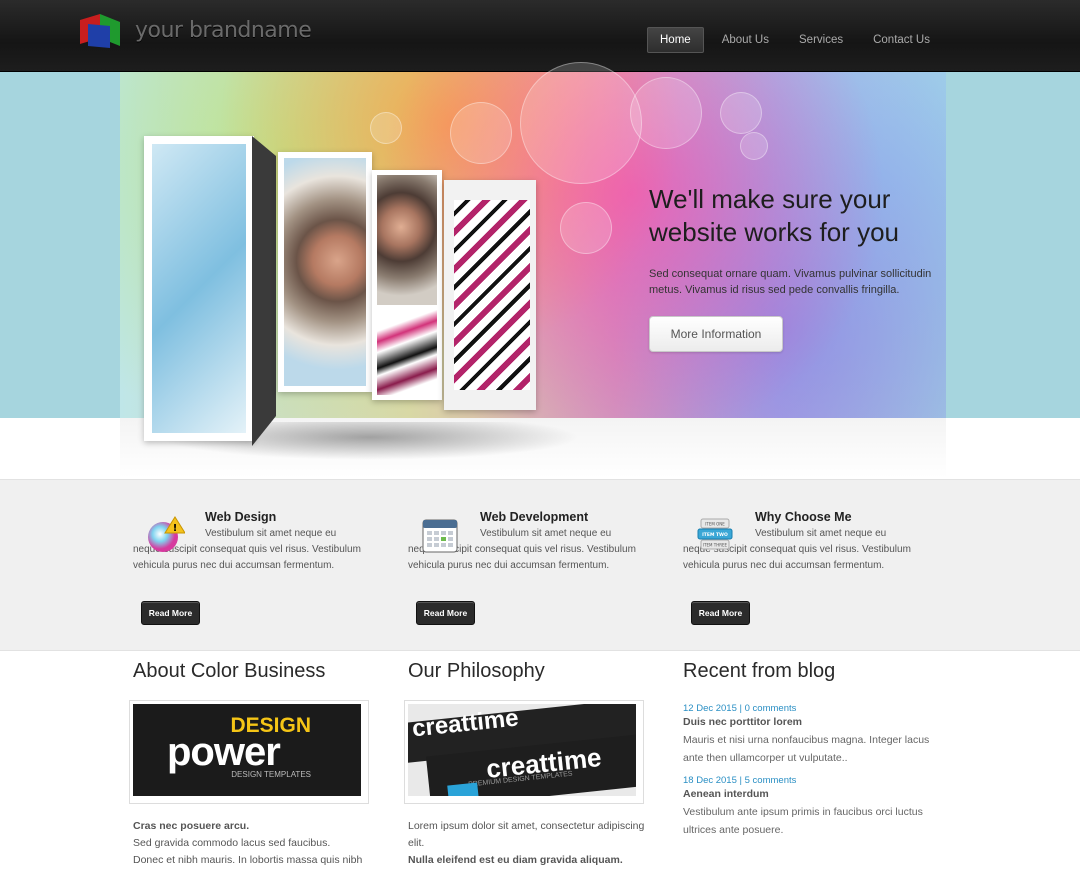  I want to click on nav-services: Services, so click(821, 40).